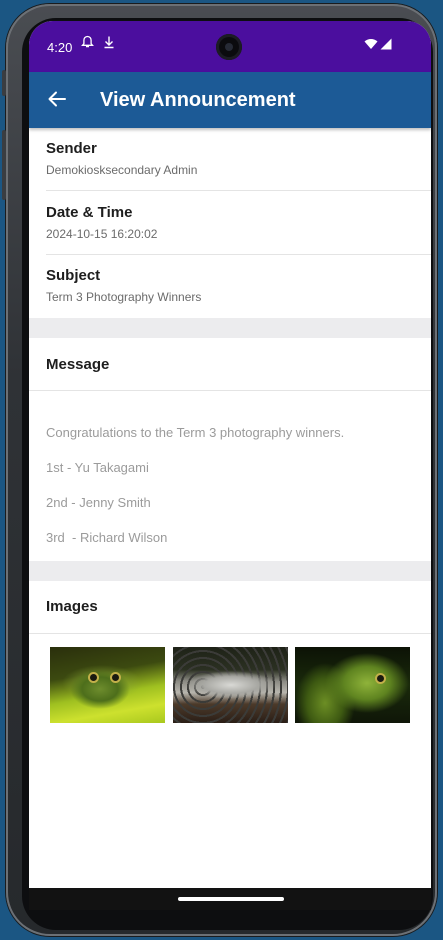 The height and width of the screenshot is (940, 443). What do you see at coordinates (73, 275) in the screenshot?
I see `subject-label: Subject` at bounding box center [73, 275].